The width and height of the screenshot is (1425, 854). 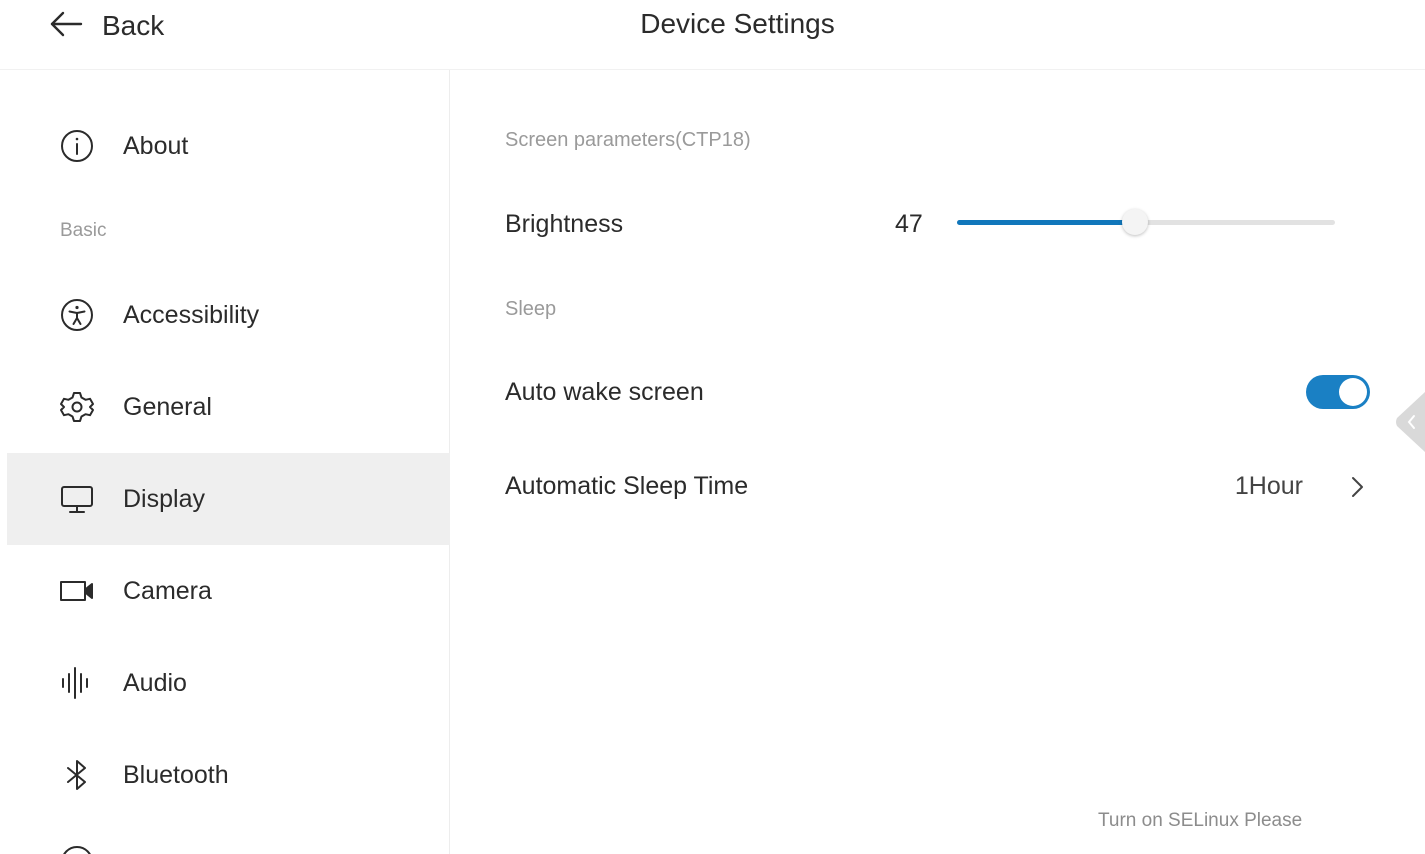 I want to click on toggle-knob, so click(x=1353, y=392).